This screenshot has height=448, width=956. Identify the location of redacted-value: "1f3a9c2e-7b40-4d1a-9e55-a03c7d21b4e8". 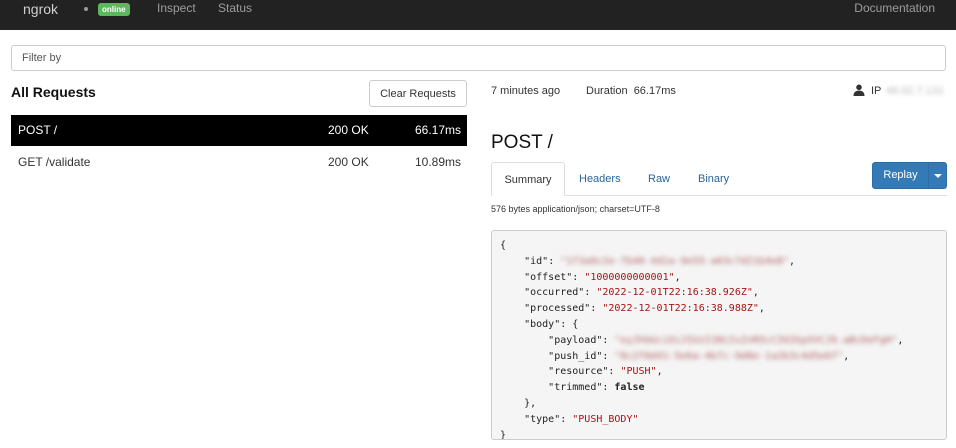
(675, 261).